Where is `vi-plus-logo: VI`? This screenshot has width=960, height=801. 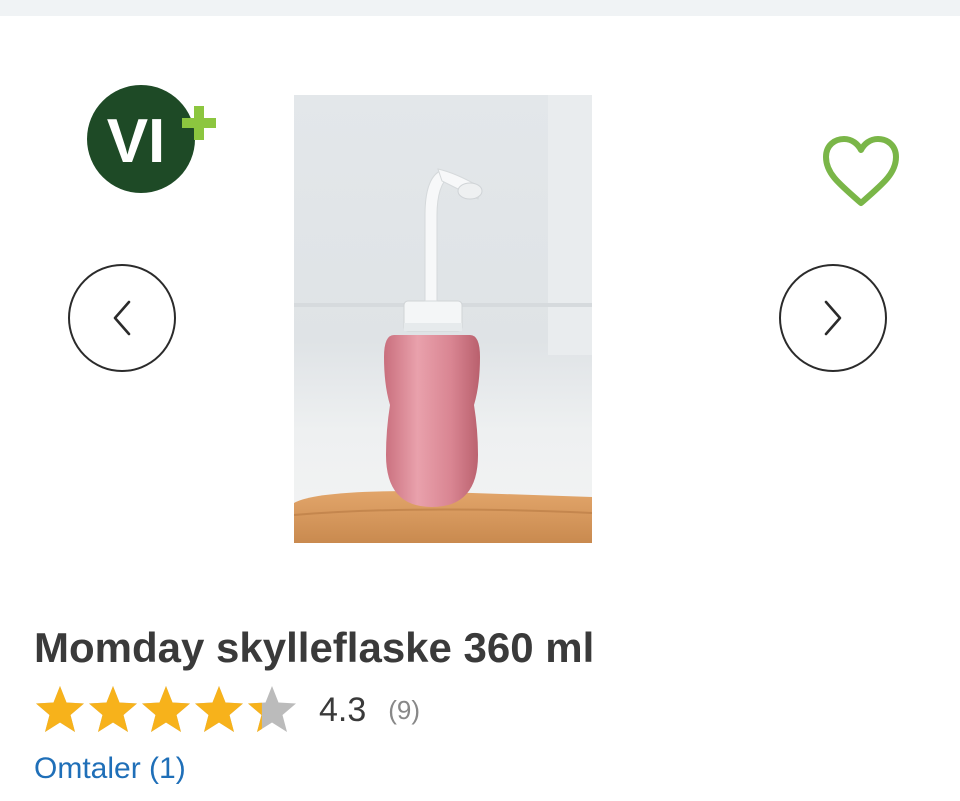 vi-plus-logo: VI is located at coordinates (151, 139).